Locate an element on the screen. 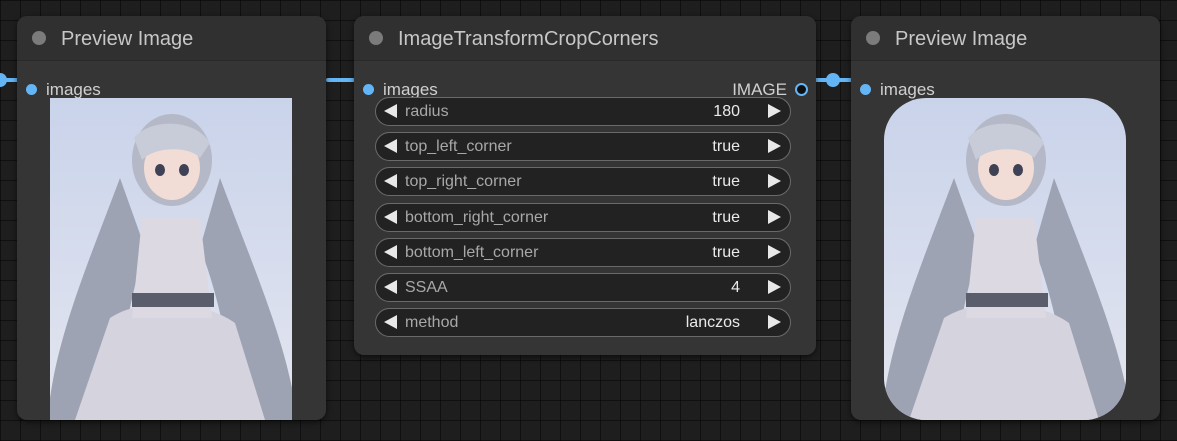  widget-value: lanczos is located at coordinates (712, 322).